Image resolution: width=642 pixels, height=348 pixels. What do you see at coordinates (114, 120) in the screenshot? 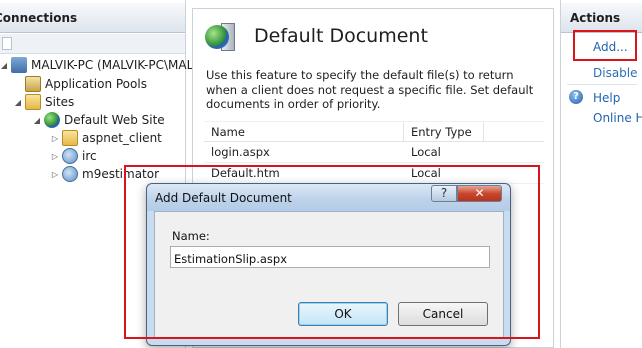
I see `tree-node-label: Default Web Site` at bounding box center [114, 120].